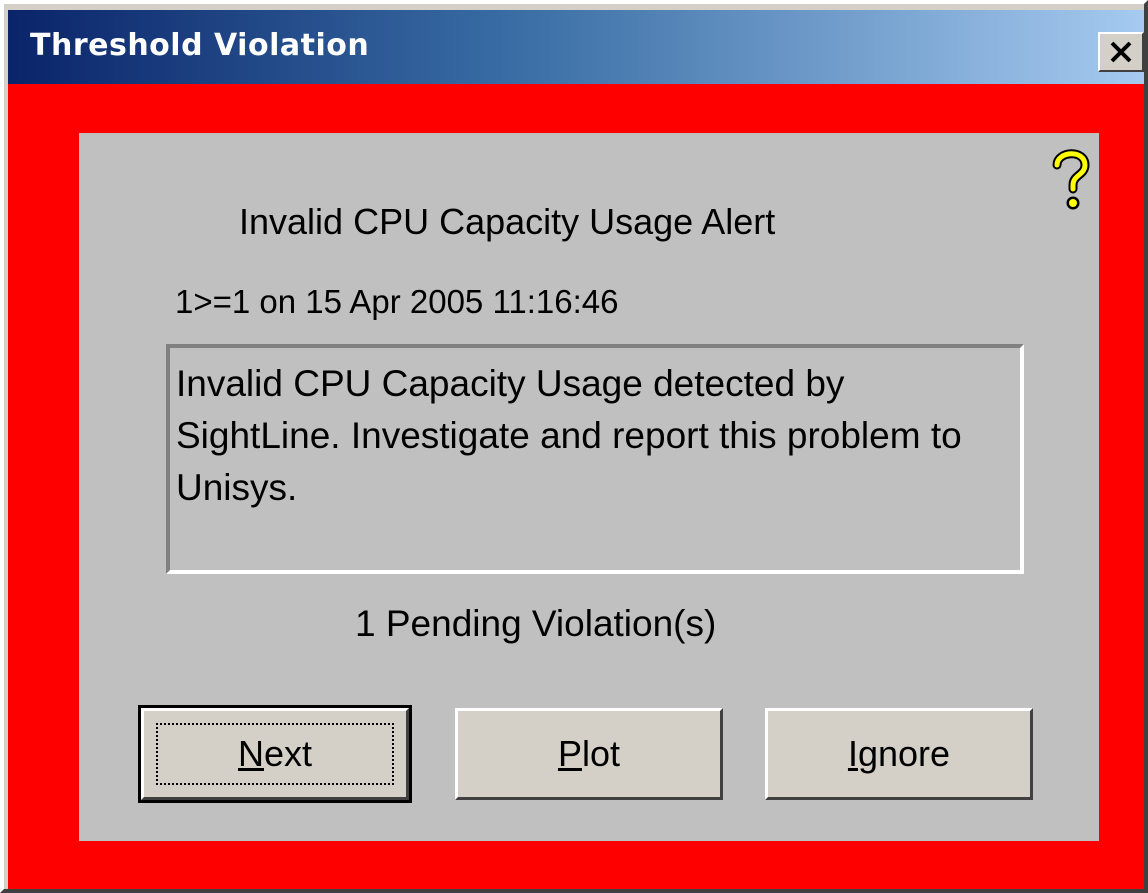 This screenshot has height=893, width=1148. I want to click on ignore-button-label: Ignore, so click(899, 754).